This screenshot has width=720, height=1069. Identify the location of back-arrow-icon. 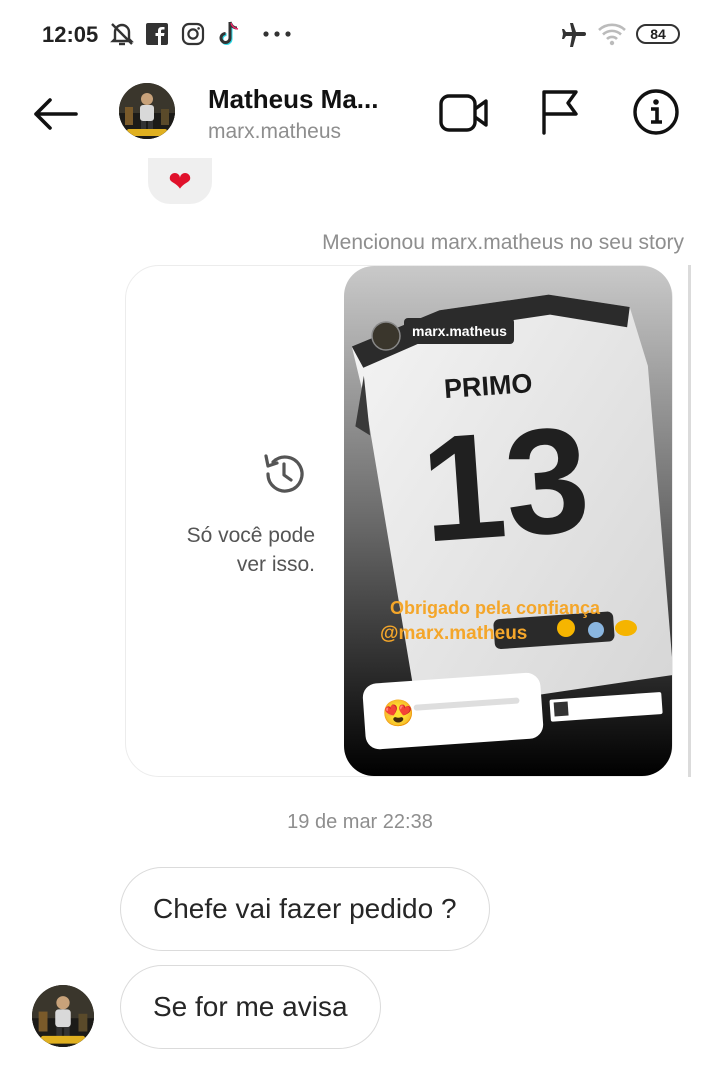
(56, 114).